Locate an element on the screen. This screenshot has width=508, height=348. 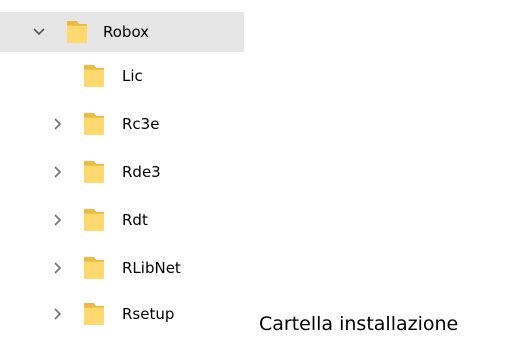
tree-item-lic: Lic is located at coordinates (122, 76).